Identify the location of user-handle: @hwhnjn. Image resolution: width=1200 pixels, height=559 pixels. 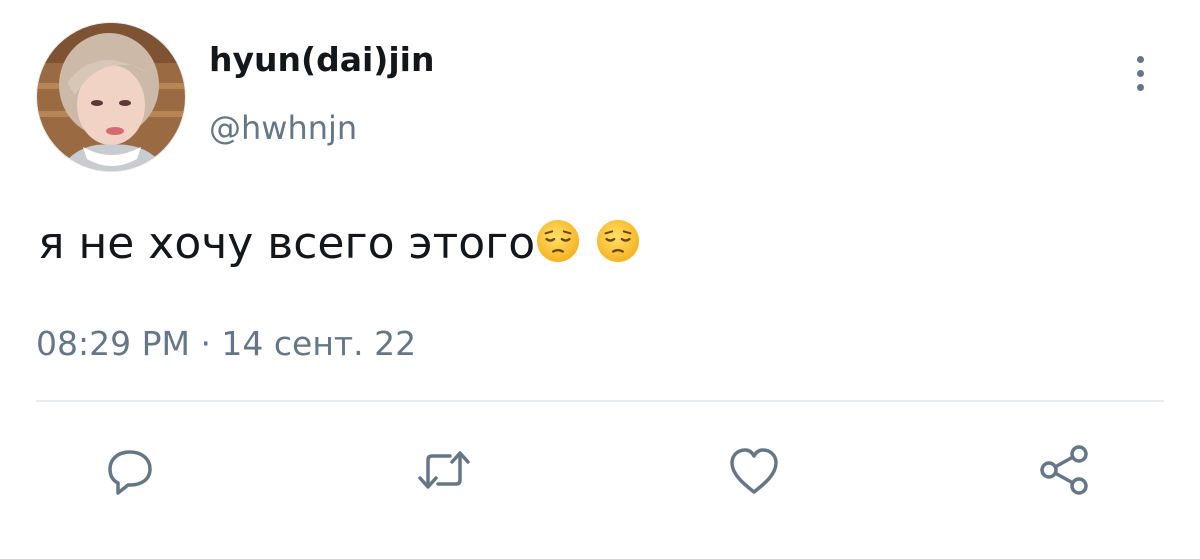
(283, 128).